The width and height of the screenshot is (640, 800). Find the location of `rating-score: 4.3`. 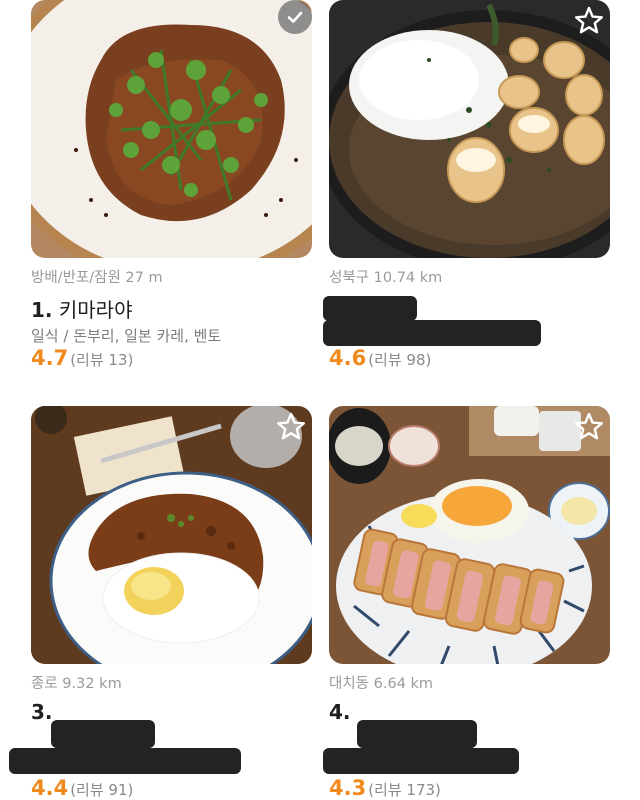

rating-score: 4.3 is located at coordinates (348, 788).